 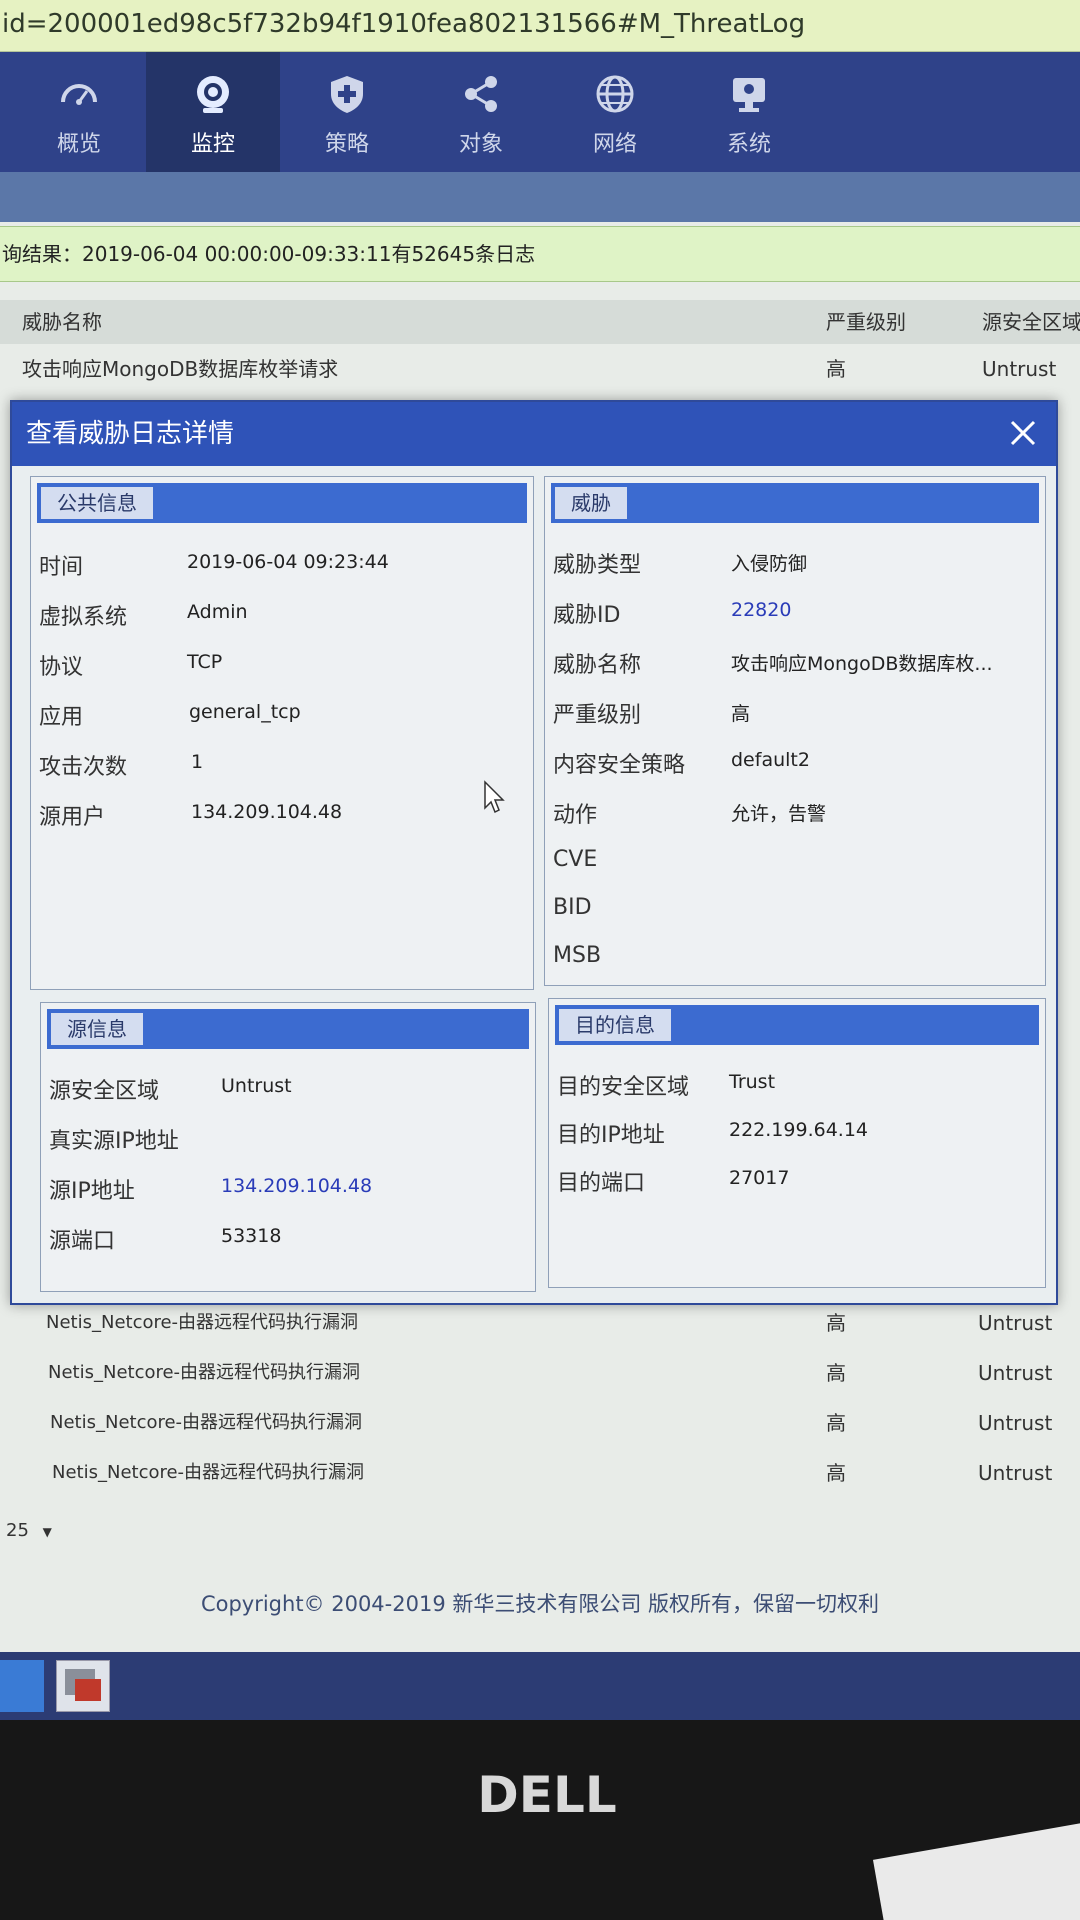 I want to click on nav-label: 网络, so click(x=614, y=144).